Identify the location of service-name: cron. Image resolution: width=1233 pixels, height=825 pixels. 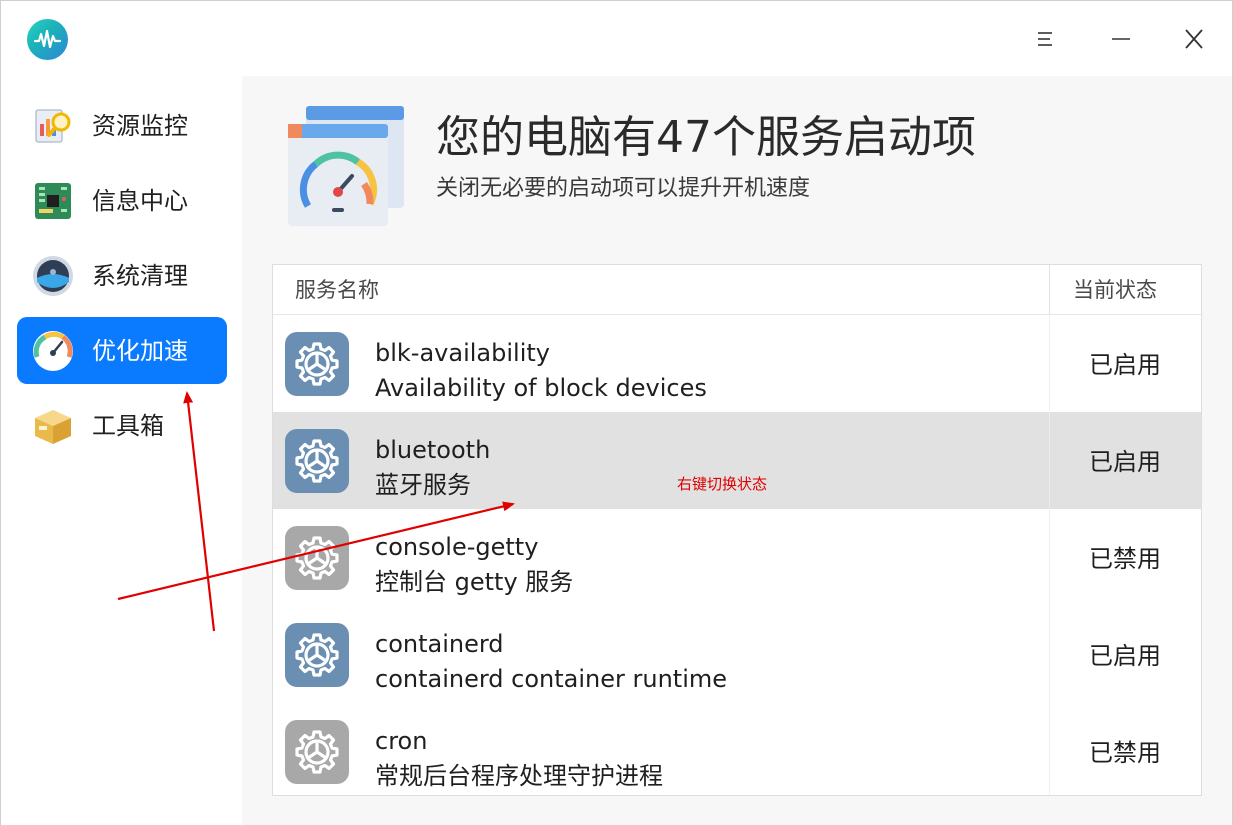
(401, 741).